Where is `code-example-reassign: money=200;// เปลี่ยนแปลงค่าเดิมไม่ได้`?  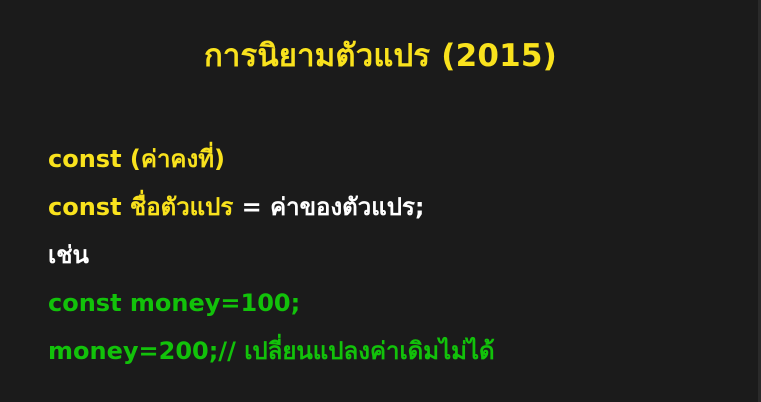 code-example-reassign: money=200;// เปลี่ยนแปลงค่าเดิมไม่ได้ is located at coordinates (271, 351).